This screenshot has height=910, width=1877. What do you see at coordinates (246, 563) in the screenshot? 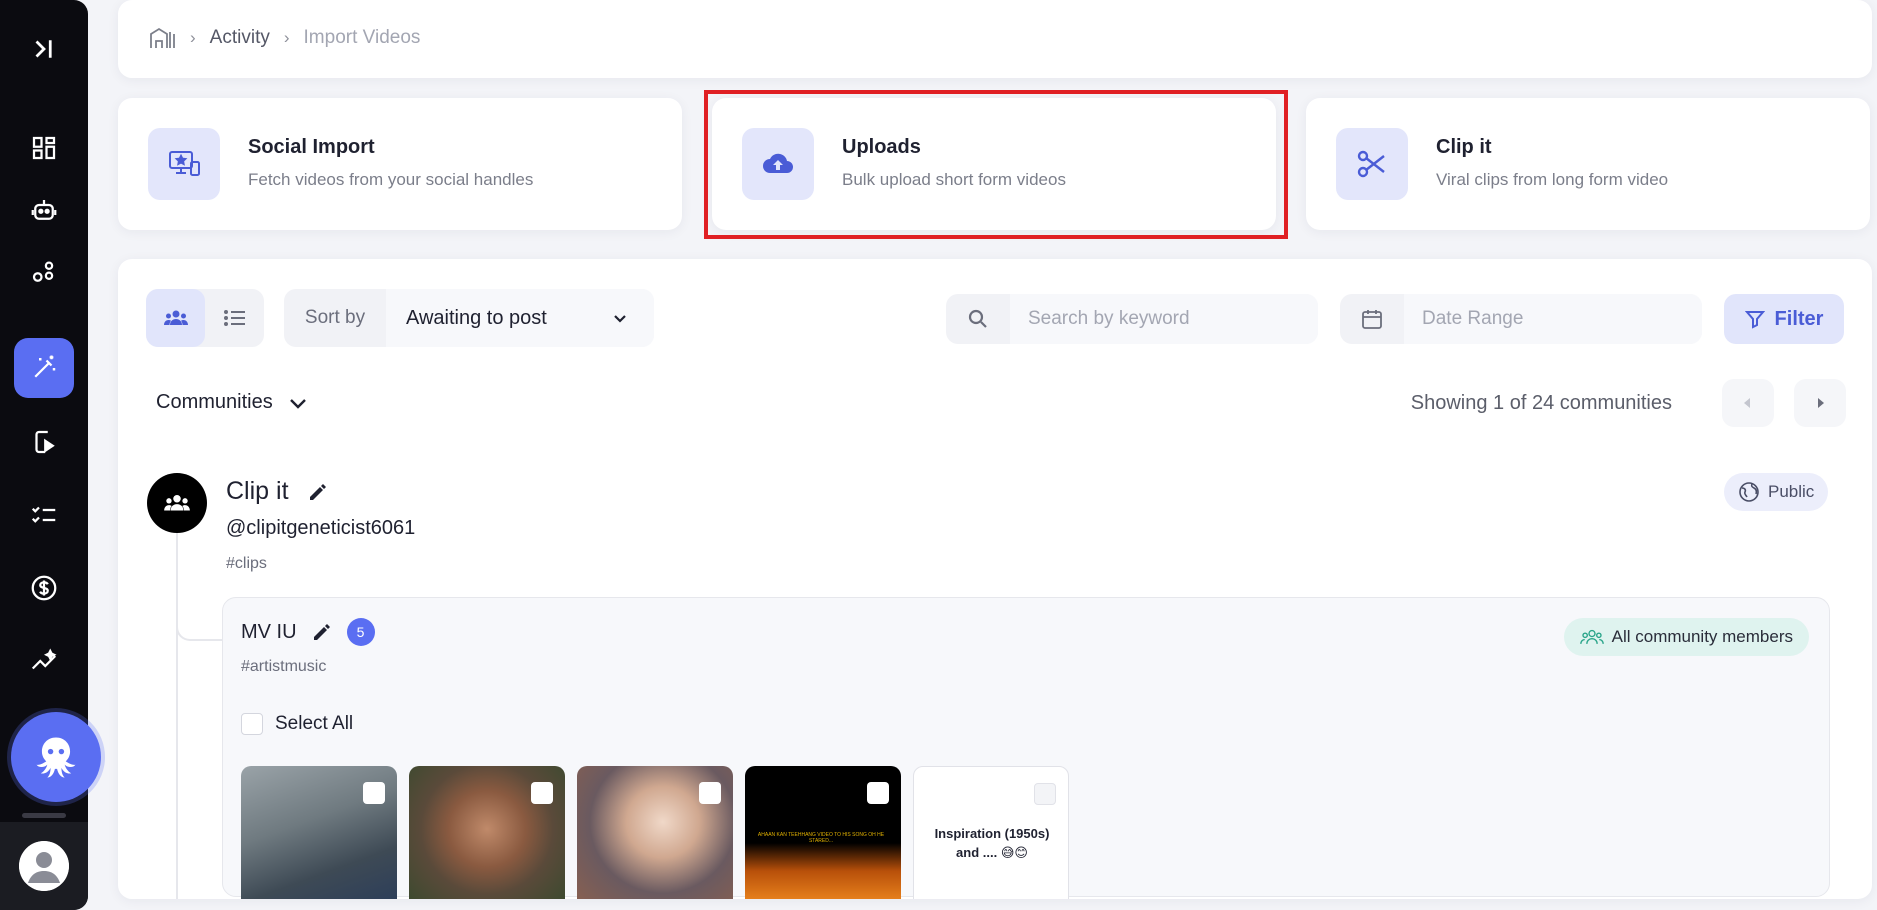
I see `community-tag: #clips` at bounding box center [246, 563].